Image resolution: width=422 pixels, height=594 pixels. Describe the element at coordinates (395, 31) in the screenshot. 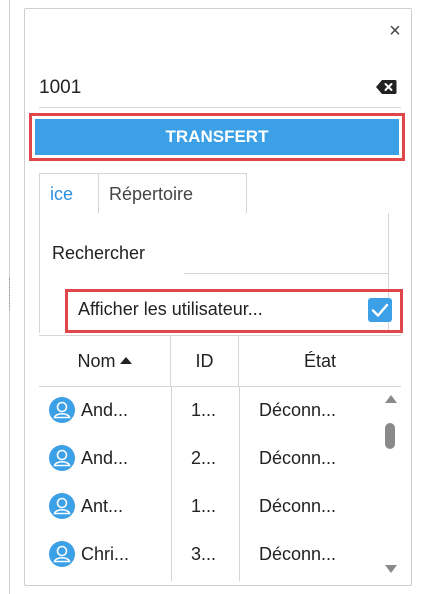

I see `close-icon: ×` at that location.